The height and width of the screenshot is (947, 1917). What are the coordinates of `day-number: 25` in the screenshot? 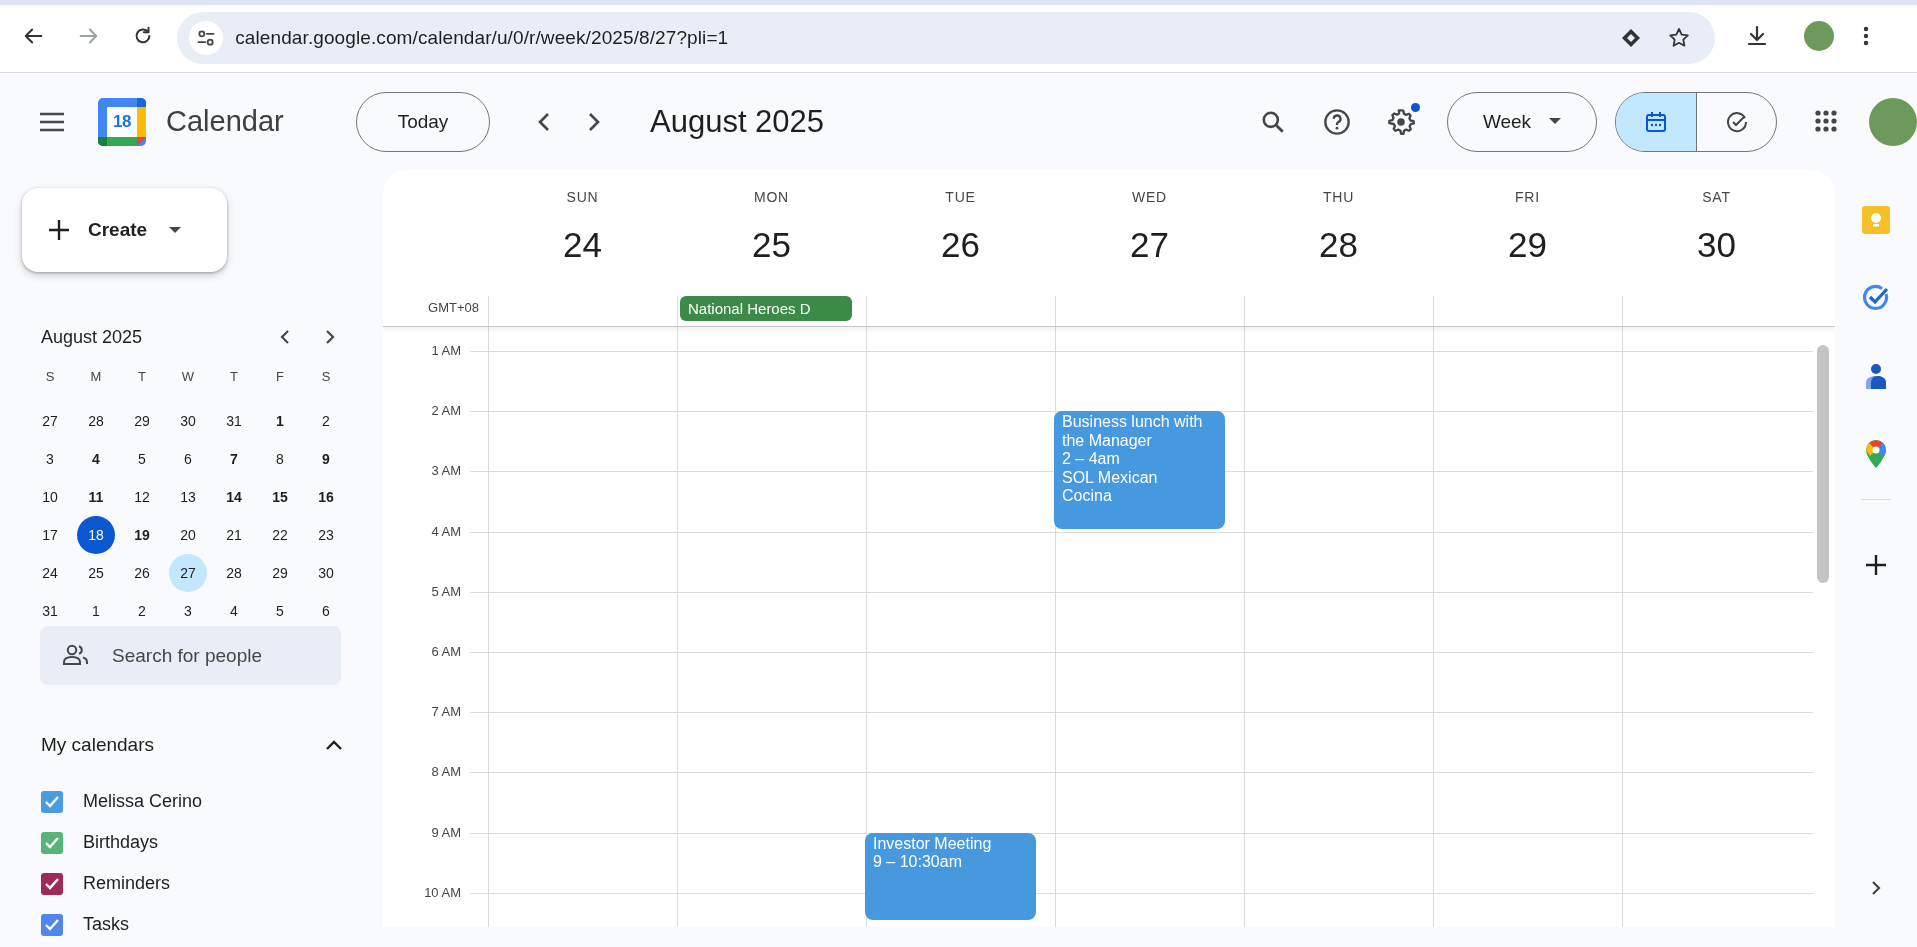 It's located at (771, 245).